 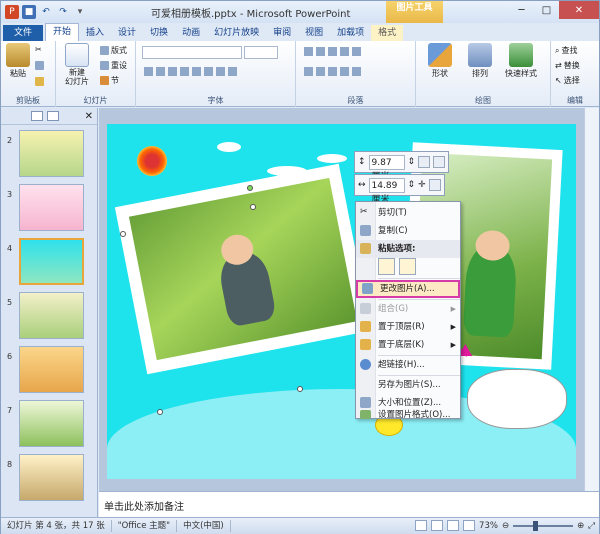 I want to click on increase-indent-icon, so click(x=344, y=51).